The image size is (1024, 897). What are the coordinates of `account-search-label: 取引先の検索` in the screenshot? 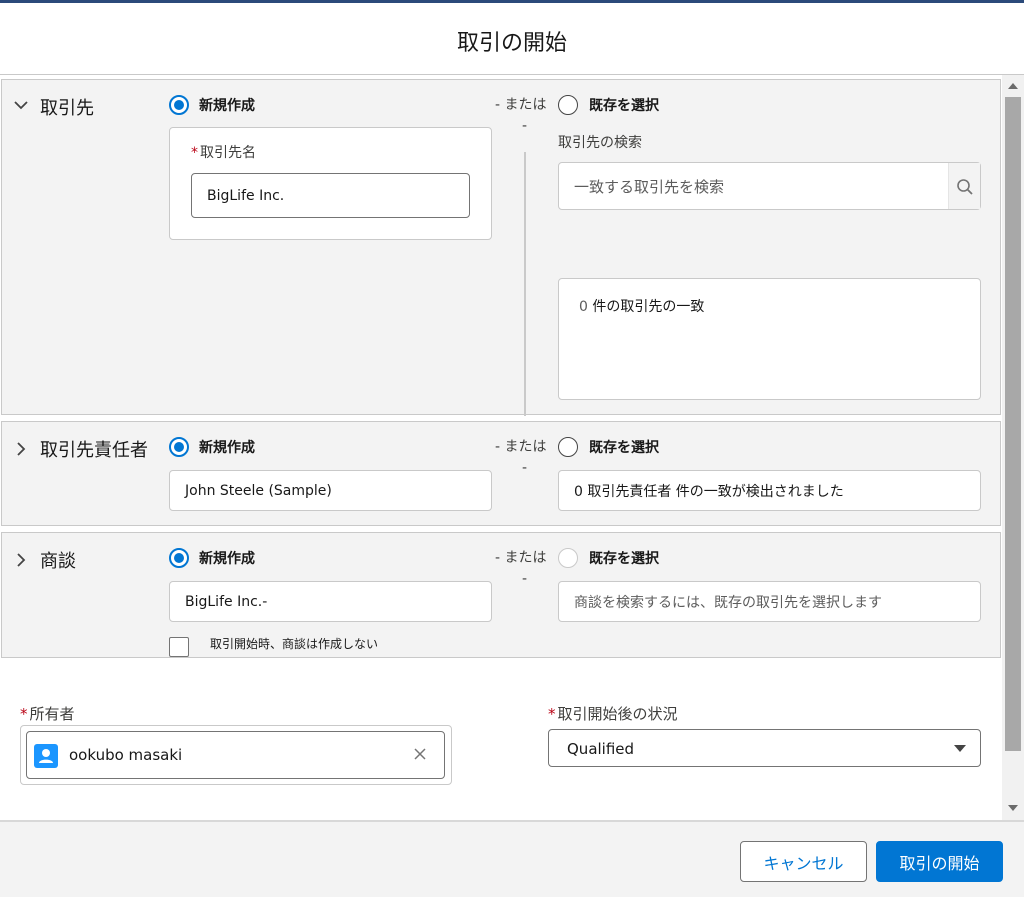 It's located at (600, 143).